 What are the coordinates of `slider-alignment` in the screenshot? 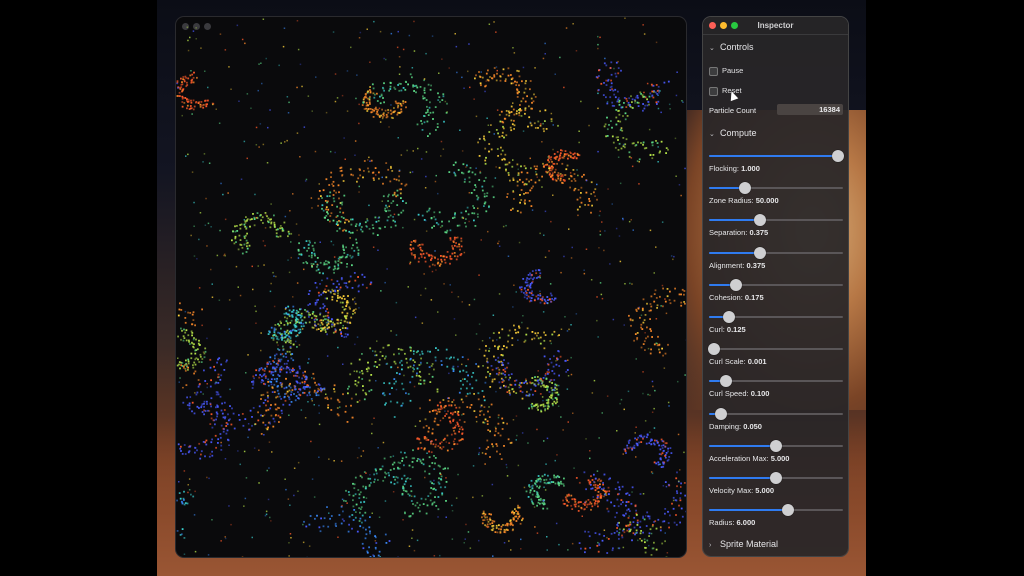 It's located at (776, 252).